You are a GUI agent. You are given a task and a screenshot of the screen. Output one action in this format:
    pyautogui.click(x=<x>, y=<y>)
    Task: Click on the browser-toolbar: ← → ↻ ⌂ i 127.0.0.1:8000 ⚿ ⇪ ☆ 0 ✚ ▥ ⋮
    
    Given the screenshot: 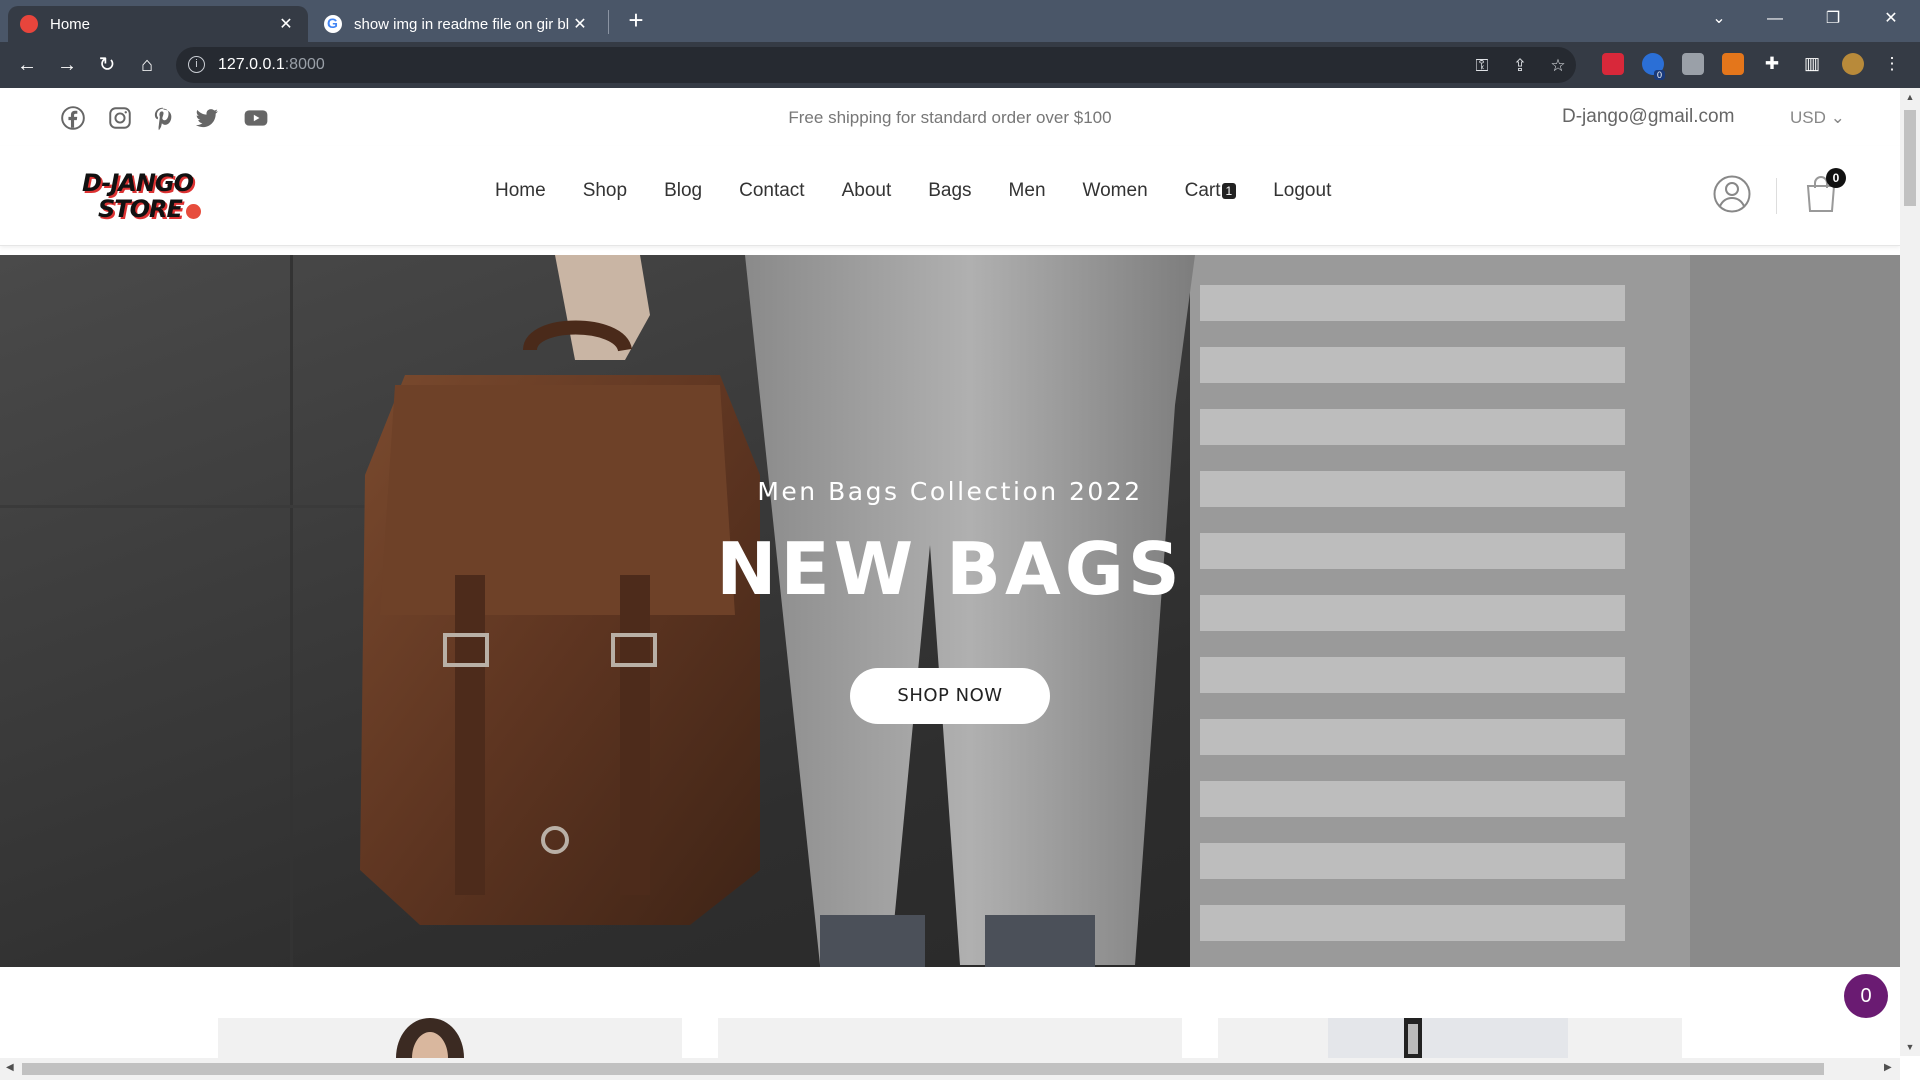 What is the action you would take?
    pyautogui.click(x=960, y=65)
    